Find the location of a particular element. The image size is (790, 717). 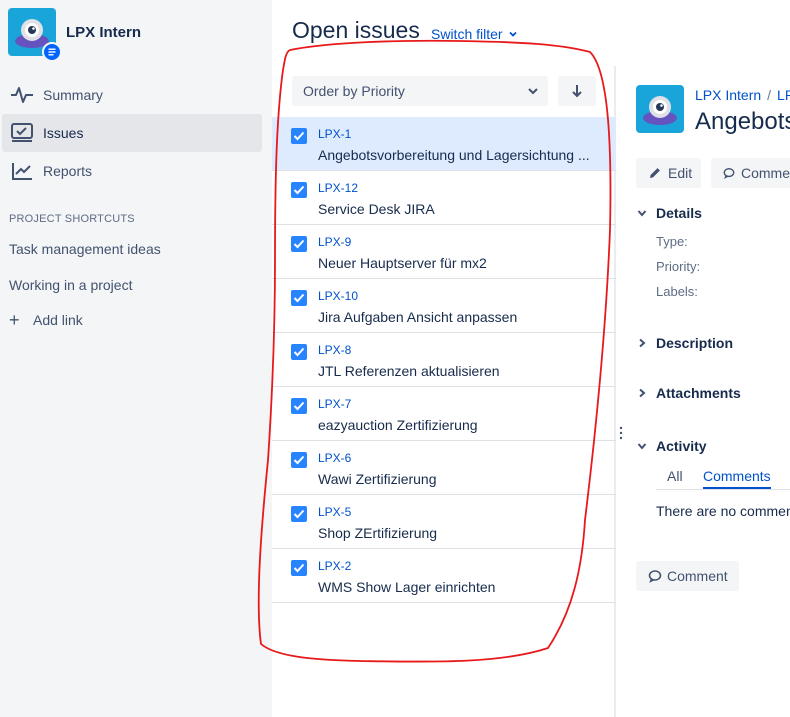

attachments-section-toggle: Attachments is located at coordinates (689, 393).